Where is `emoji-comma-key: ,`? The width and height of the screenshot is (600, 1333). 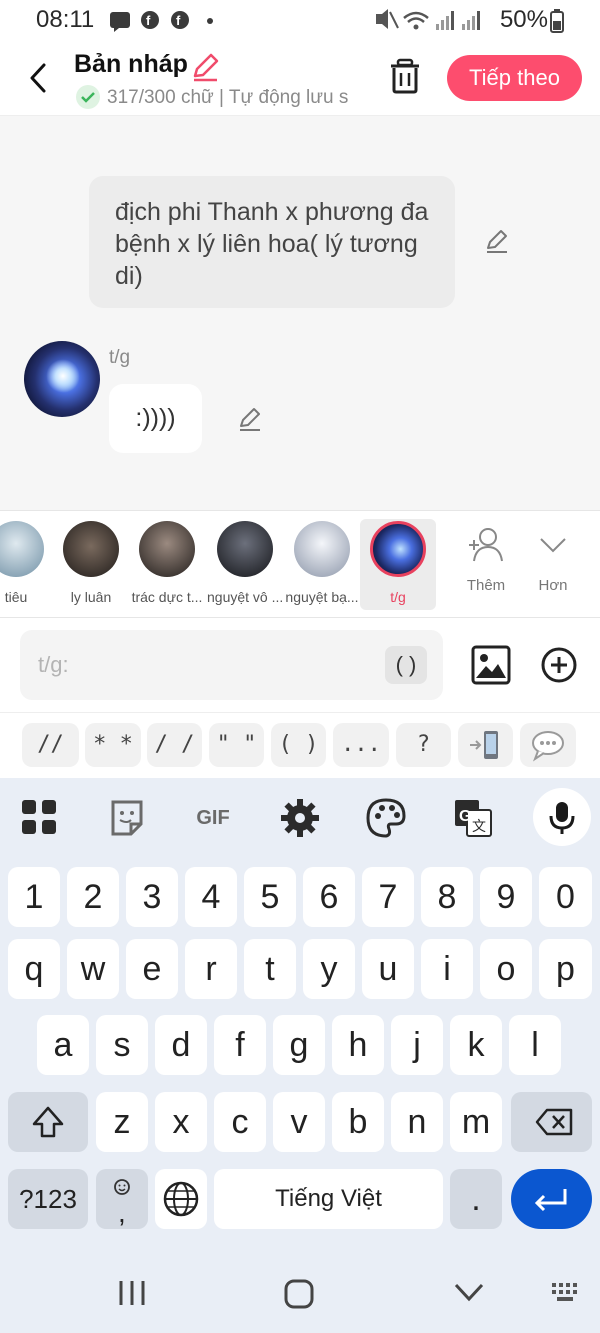
emoji-comma-key: , is located at coordinates (122, 1199).